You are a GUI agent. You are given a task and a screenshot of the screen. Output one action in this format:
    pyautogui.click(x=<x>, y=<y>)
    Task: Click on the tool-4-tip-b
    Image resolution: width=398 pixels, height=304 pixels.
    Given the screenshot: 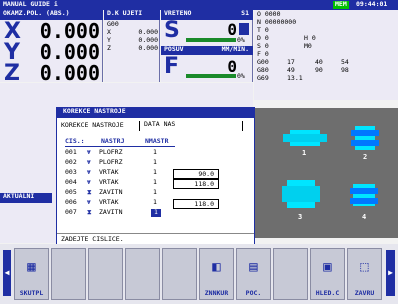 What is the action you would take?
    pyautogui.click(x=364, y=201)
    